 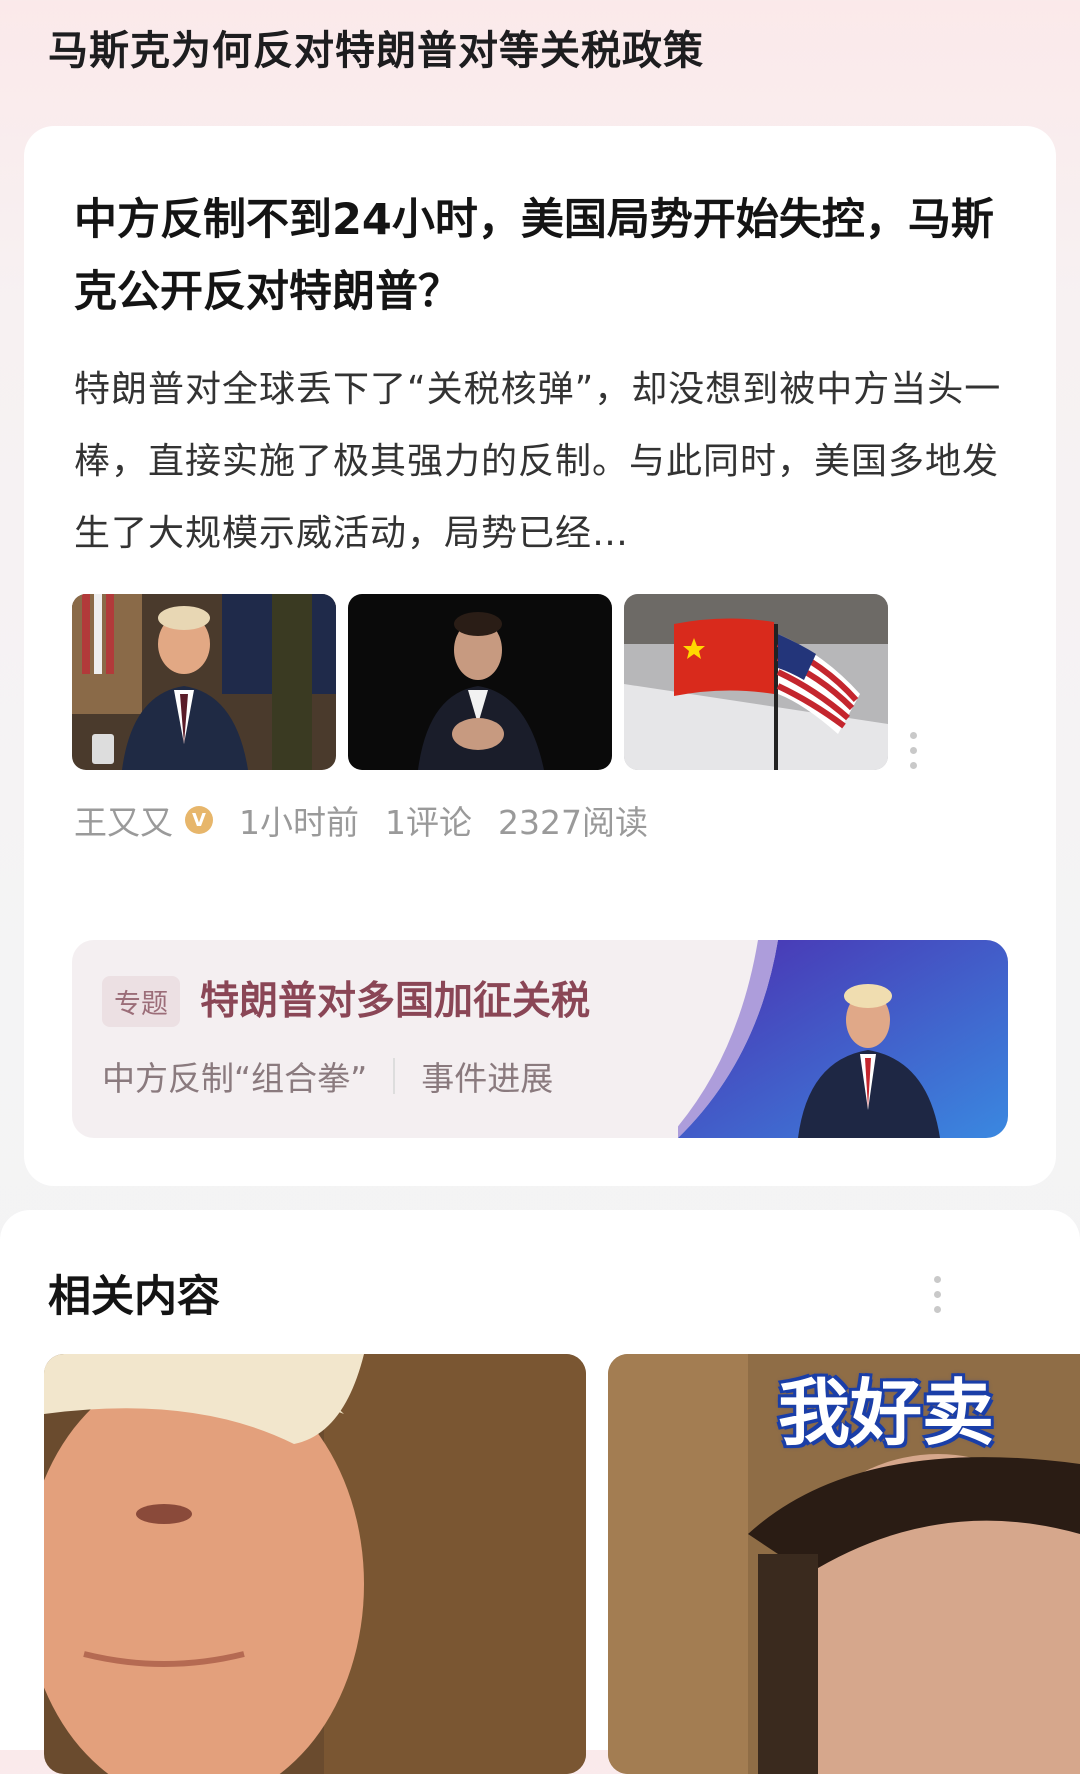 I want to click on trump-closeup-icon, so click(x=315, y=1564).